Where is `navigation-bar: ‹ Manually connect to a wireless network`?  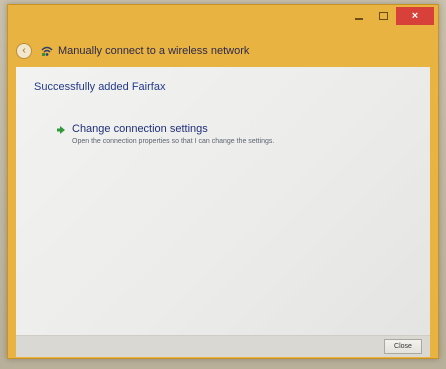
navigation-bar: ‹ Manually connect to a wireless network is located at coordinates (223, 51).